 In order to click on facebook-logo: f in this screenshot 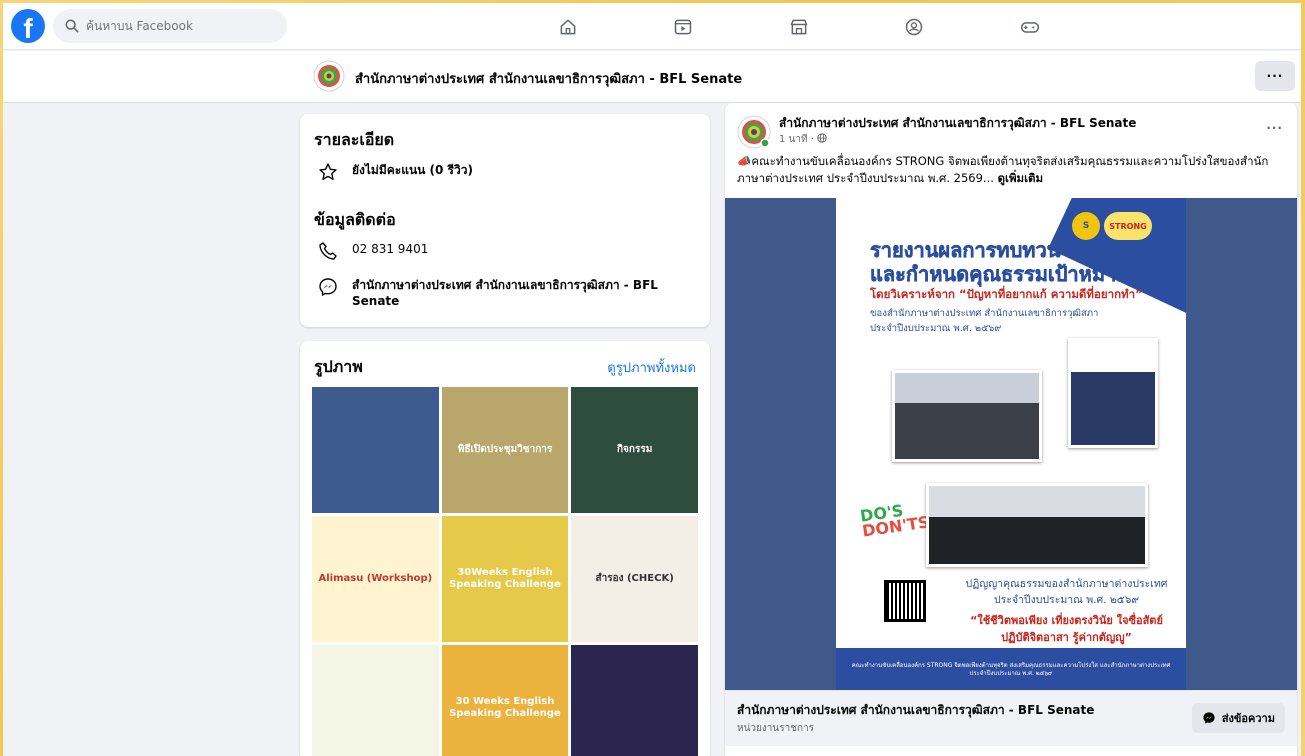, I will do `click(28, 26)`.